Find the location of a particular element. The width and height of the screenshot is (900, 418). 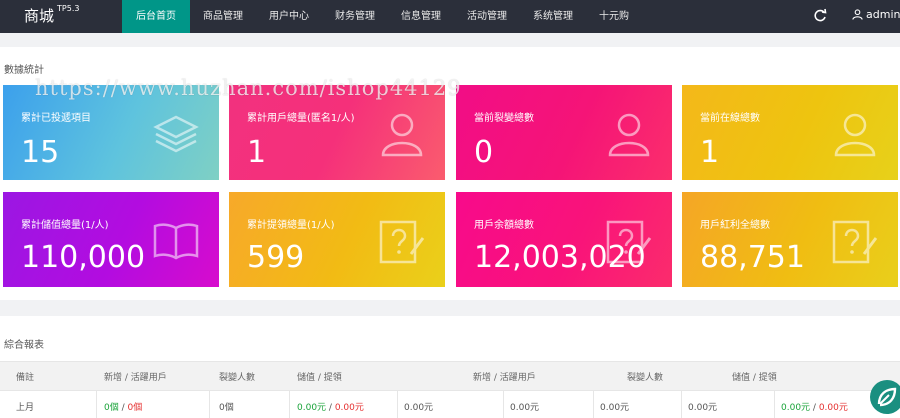

row-cell-6: 0.00元 is located at coordinates (525, 408).